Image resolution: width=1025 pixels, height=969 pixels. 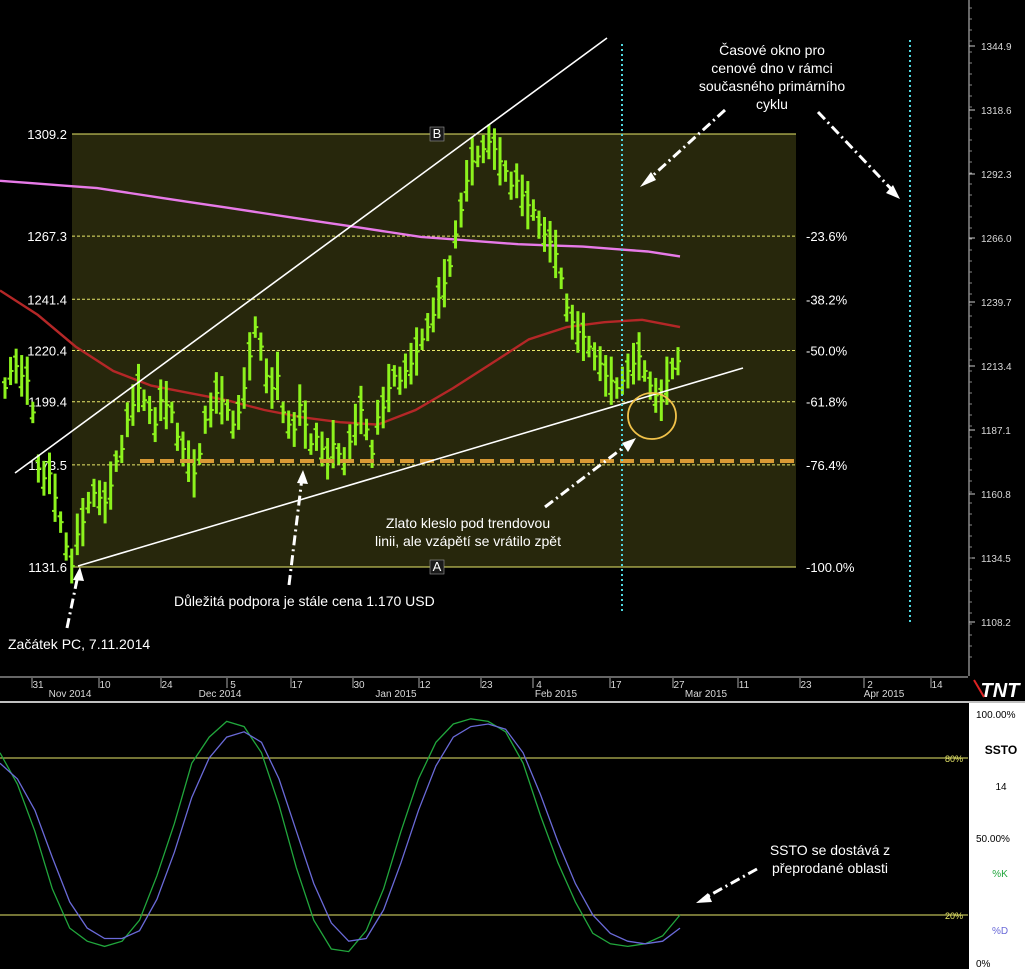 I want to click on ssto-axis-bottom: 0%, so click(x=983, y=964).